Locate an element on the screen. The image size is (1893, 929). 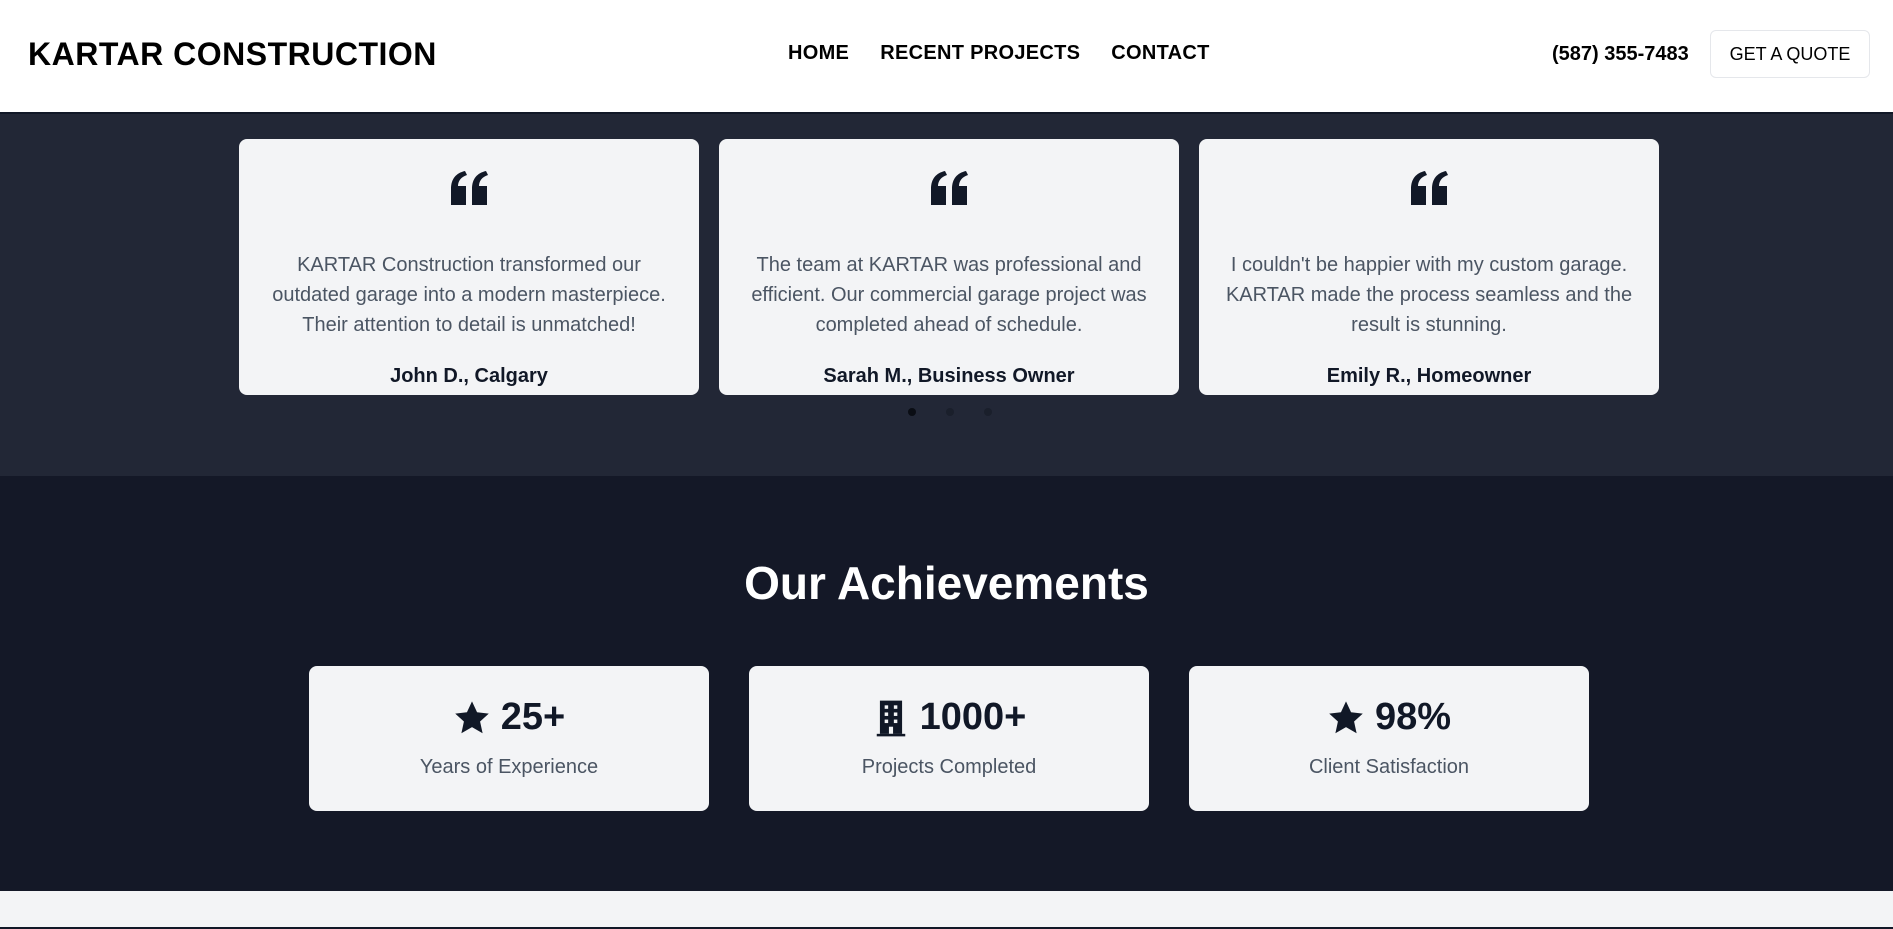
nav-contact-link: CONTACT is located at coordinates (1160, 53).